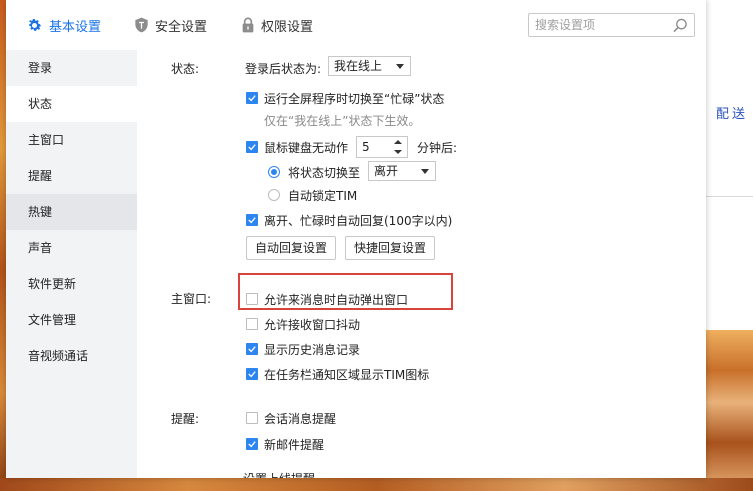  Describe the element at coordinates (294, 445) in the screenshot. I see `new-mail-reminder-label: 新邮件提醒` at that location.